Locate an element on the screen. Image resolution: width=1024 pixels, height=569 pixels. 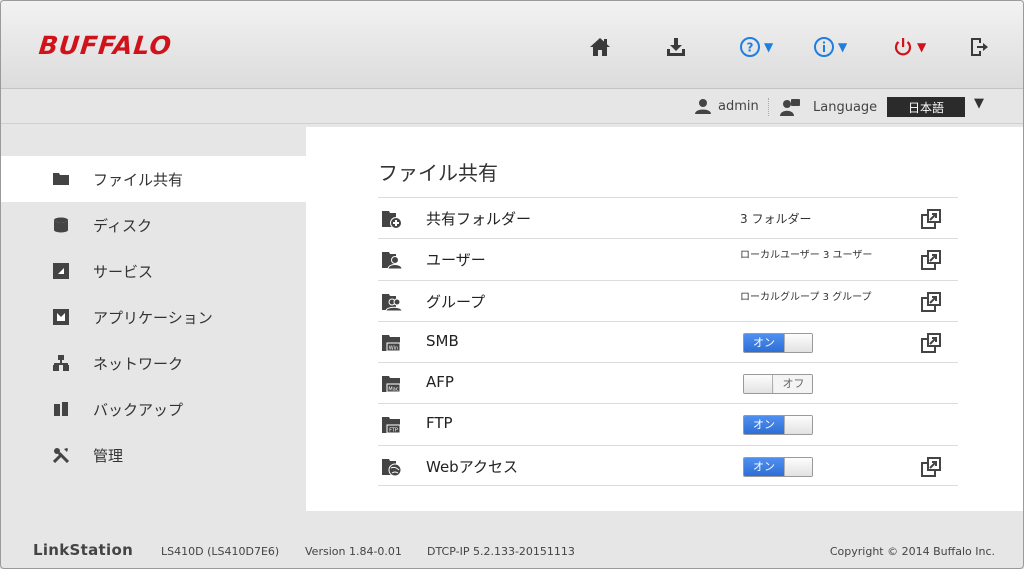
sidebar-item-service: サービス is located at coordinates (153, 271).